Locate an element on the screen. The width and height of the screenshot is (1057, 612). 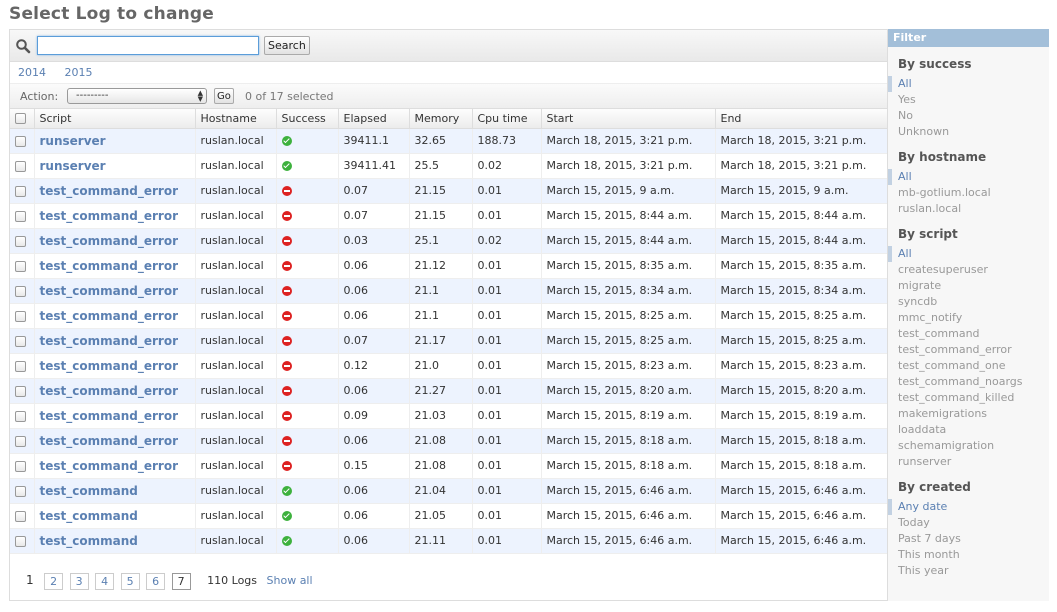
filter-option: This month is located at coordinates (968, 555).